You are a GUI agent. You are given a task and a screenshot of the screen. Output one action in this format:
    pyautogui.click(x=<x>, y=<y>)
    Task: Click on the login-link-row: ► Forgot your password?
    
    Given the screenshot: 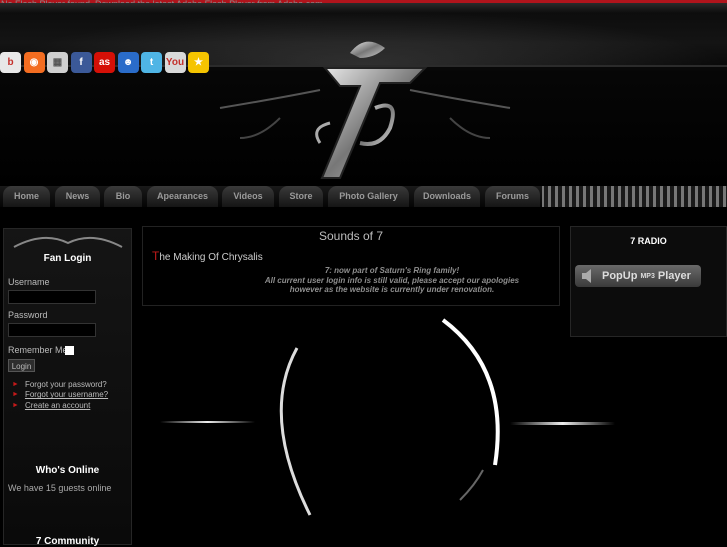 What is the action you would take?
    pyautogui.click(x=60, y=384)
    